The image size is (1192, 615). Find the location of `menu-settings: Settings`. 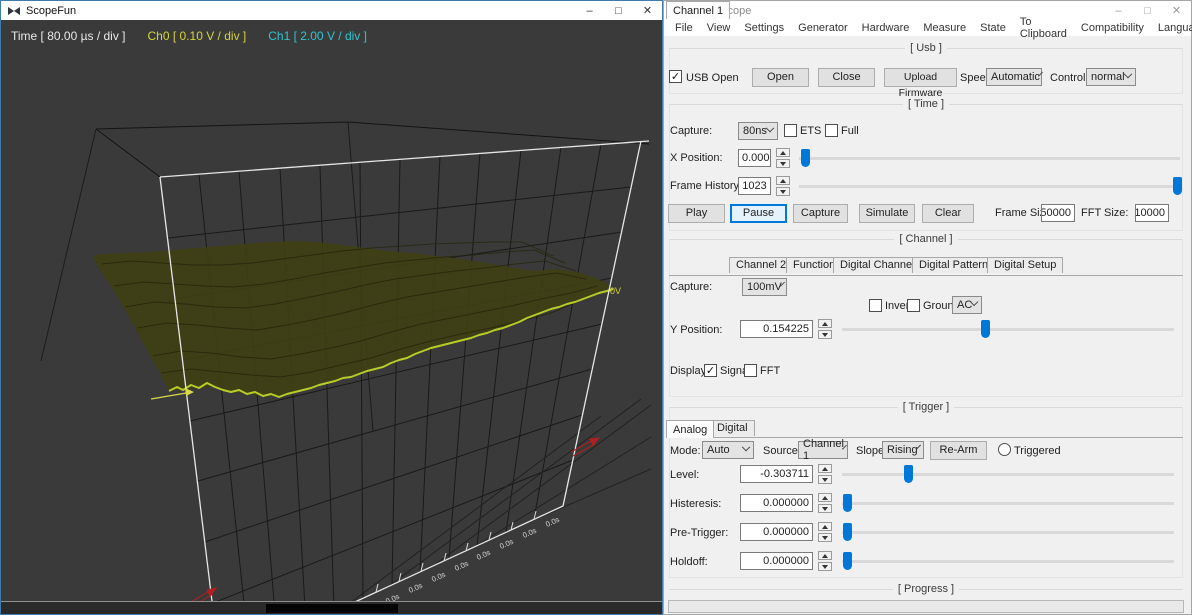

menu-settings: Settings is located at coordinates (764, 28).